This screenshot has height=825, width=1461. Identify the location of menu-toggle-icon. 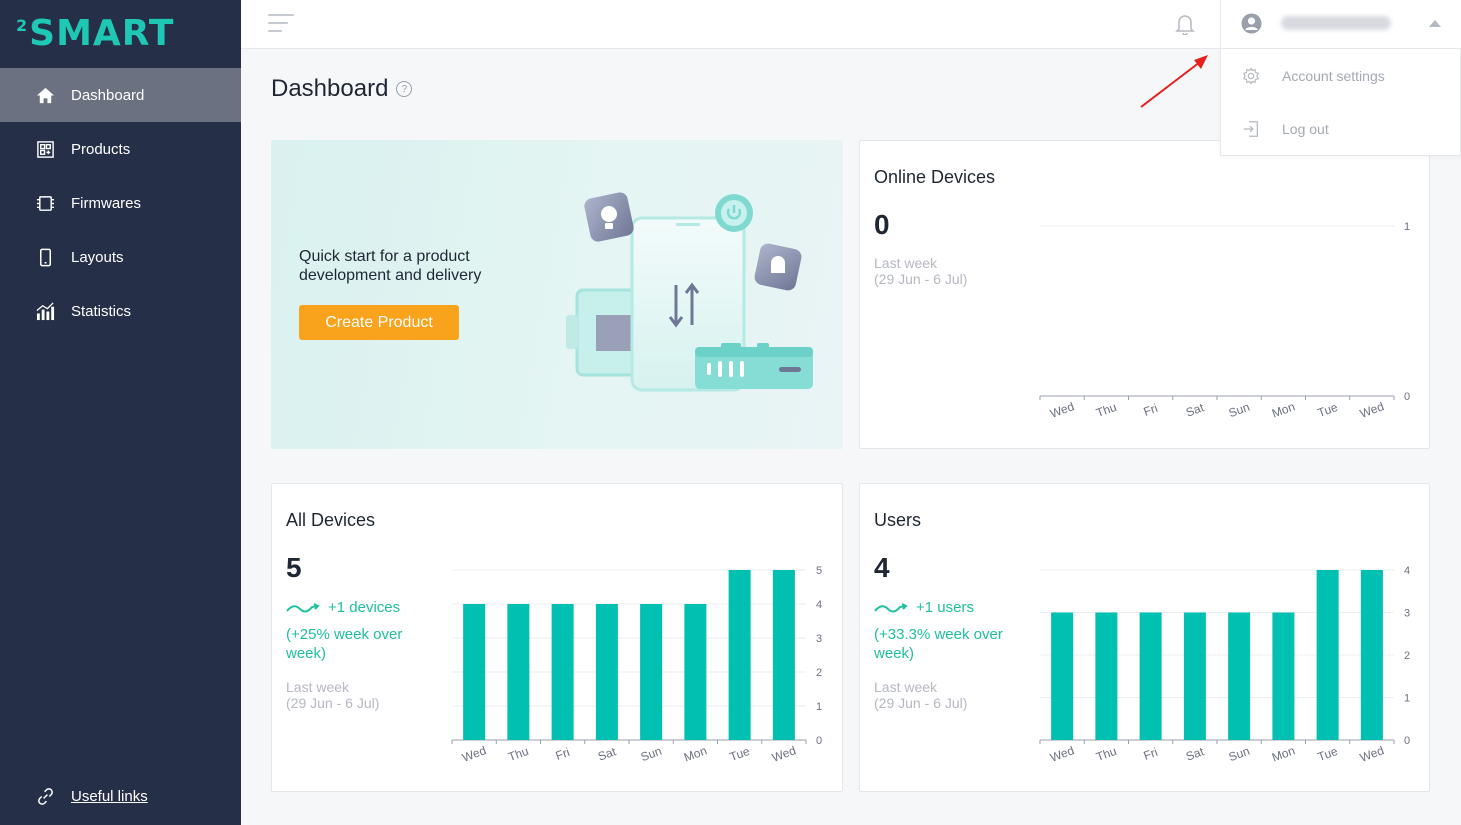
(281, 24).